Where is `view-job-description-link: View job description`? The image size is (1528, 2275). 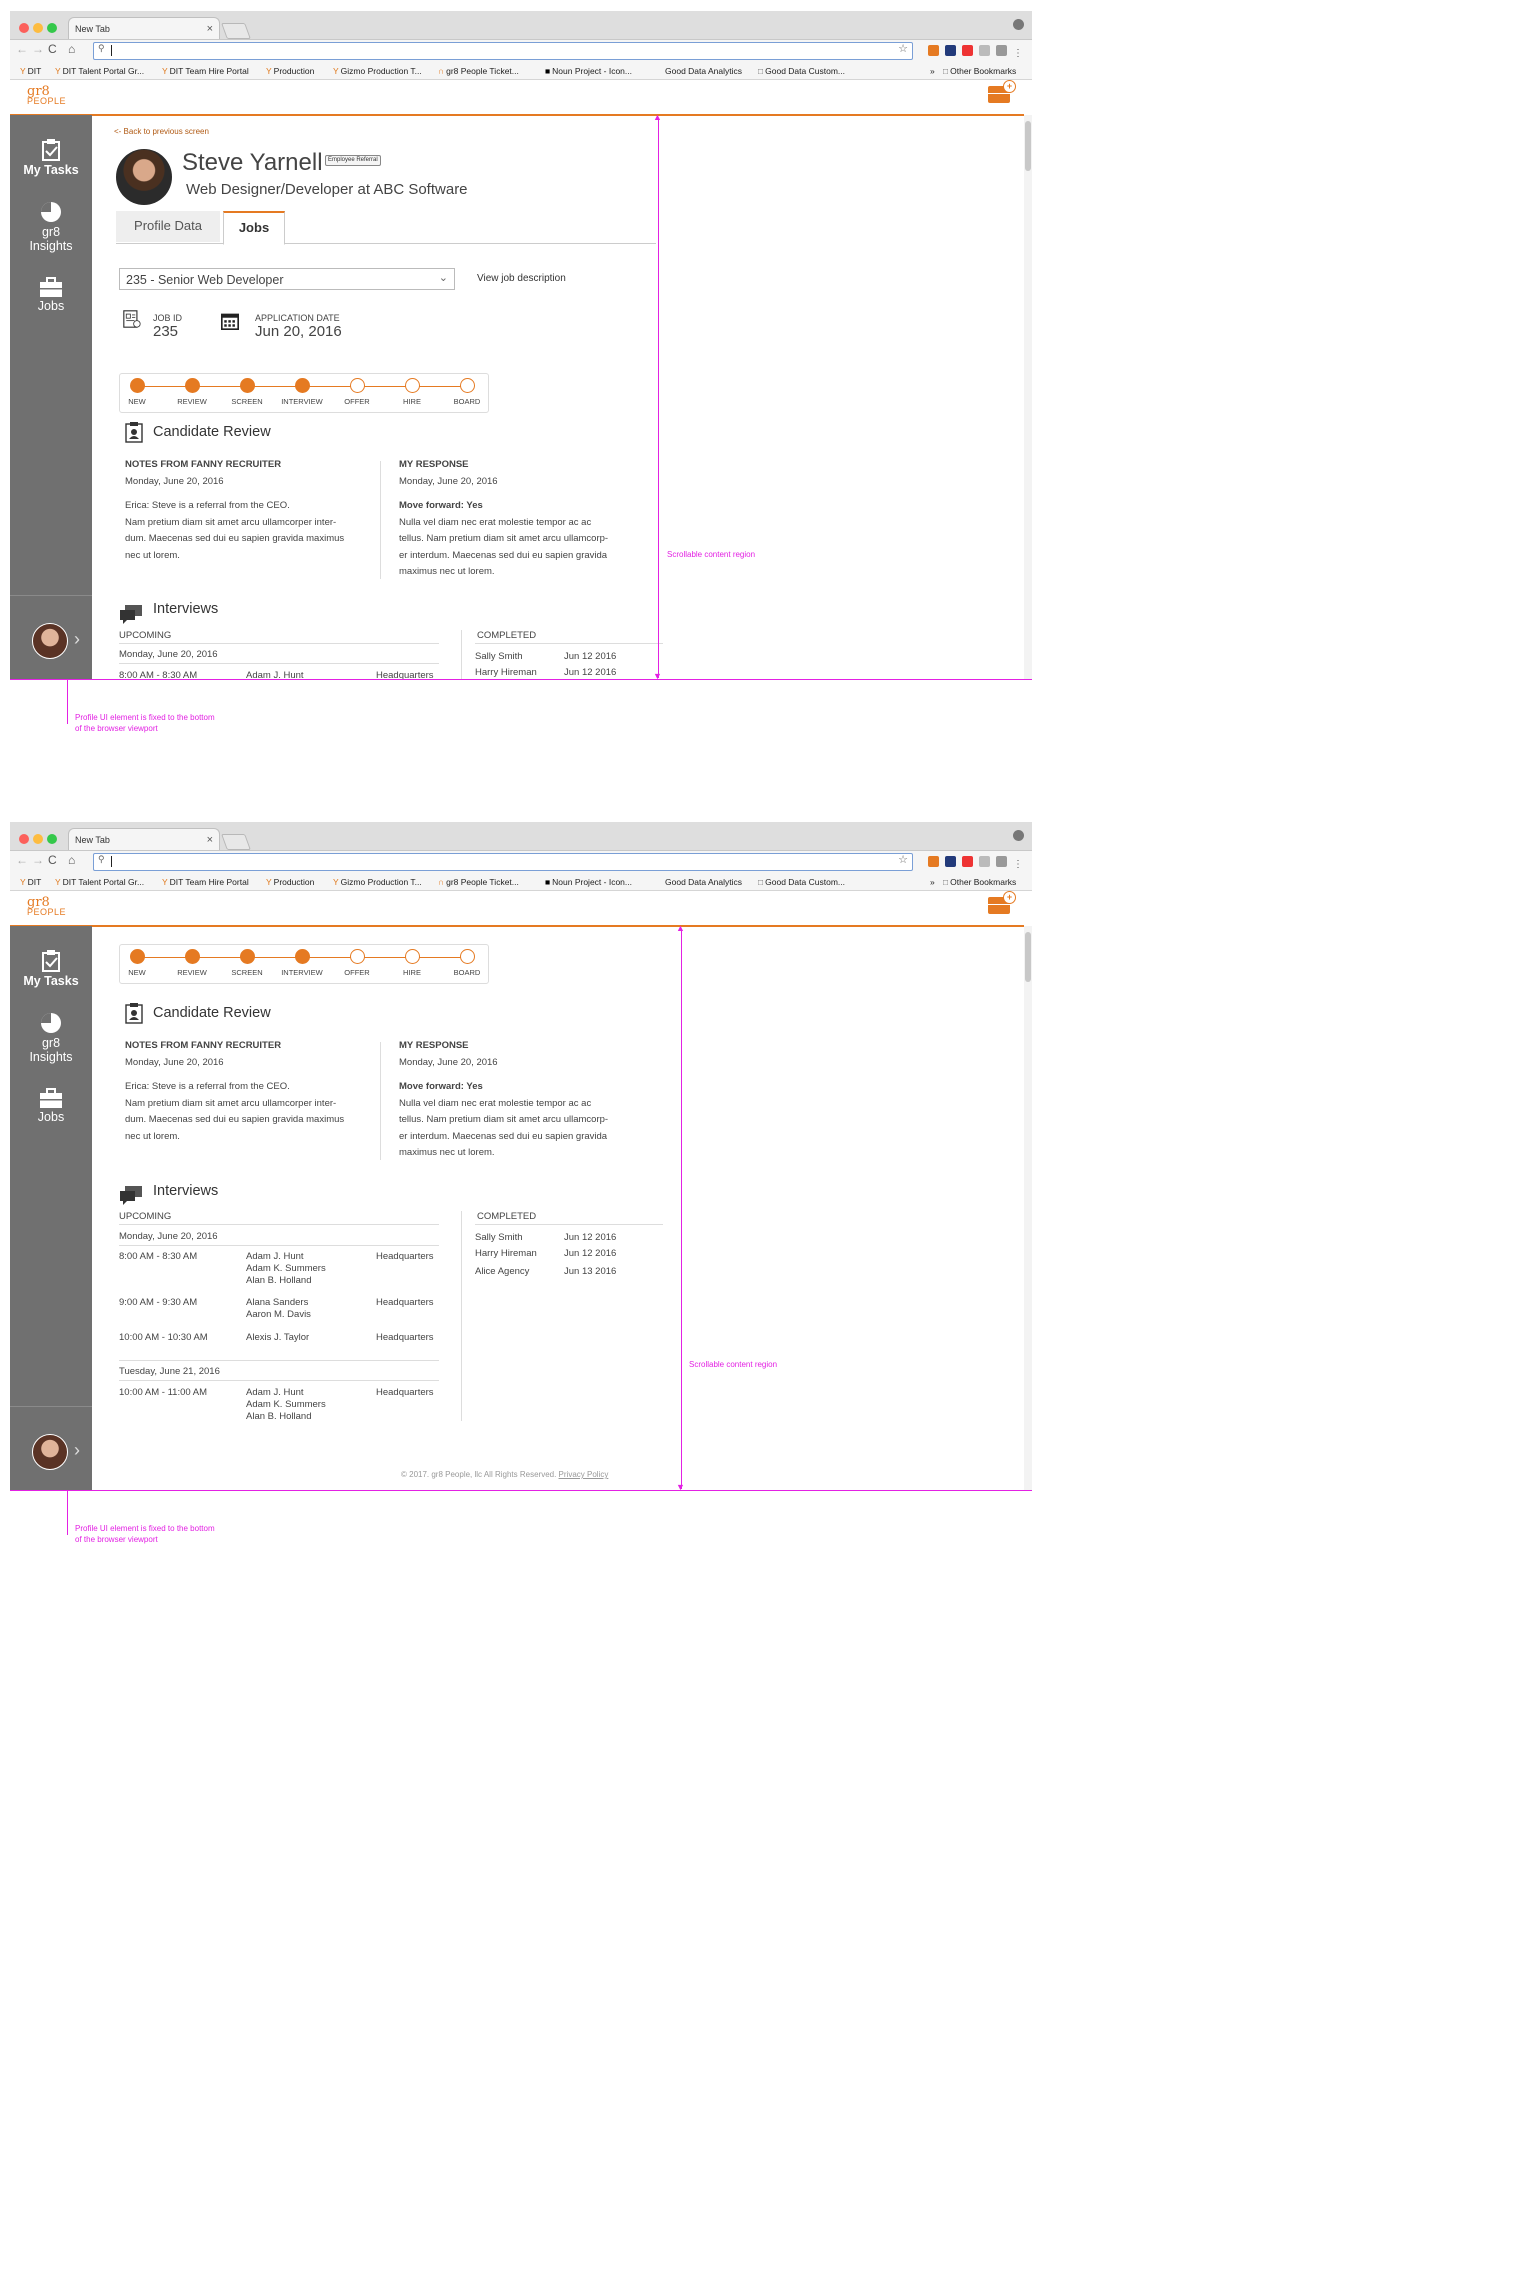 view-job-description-link: View job description is located at coordinates (521, 278).